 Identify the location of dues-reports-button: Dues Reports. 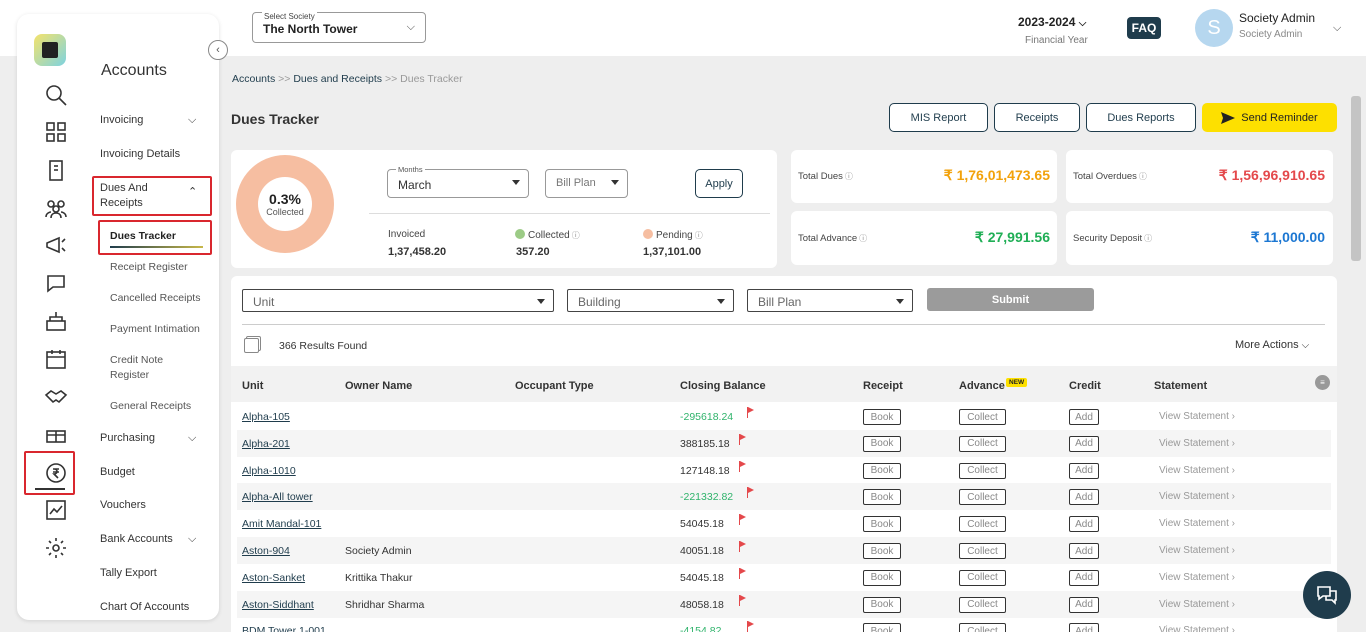
(1141, 117).